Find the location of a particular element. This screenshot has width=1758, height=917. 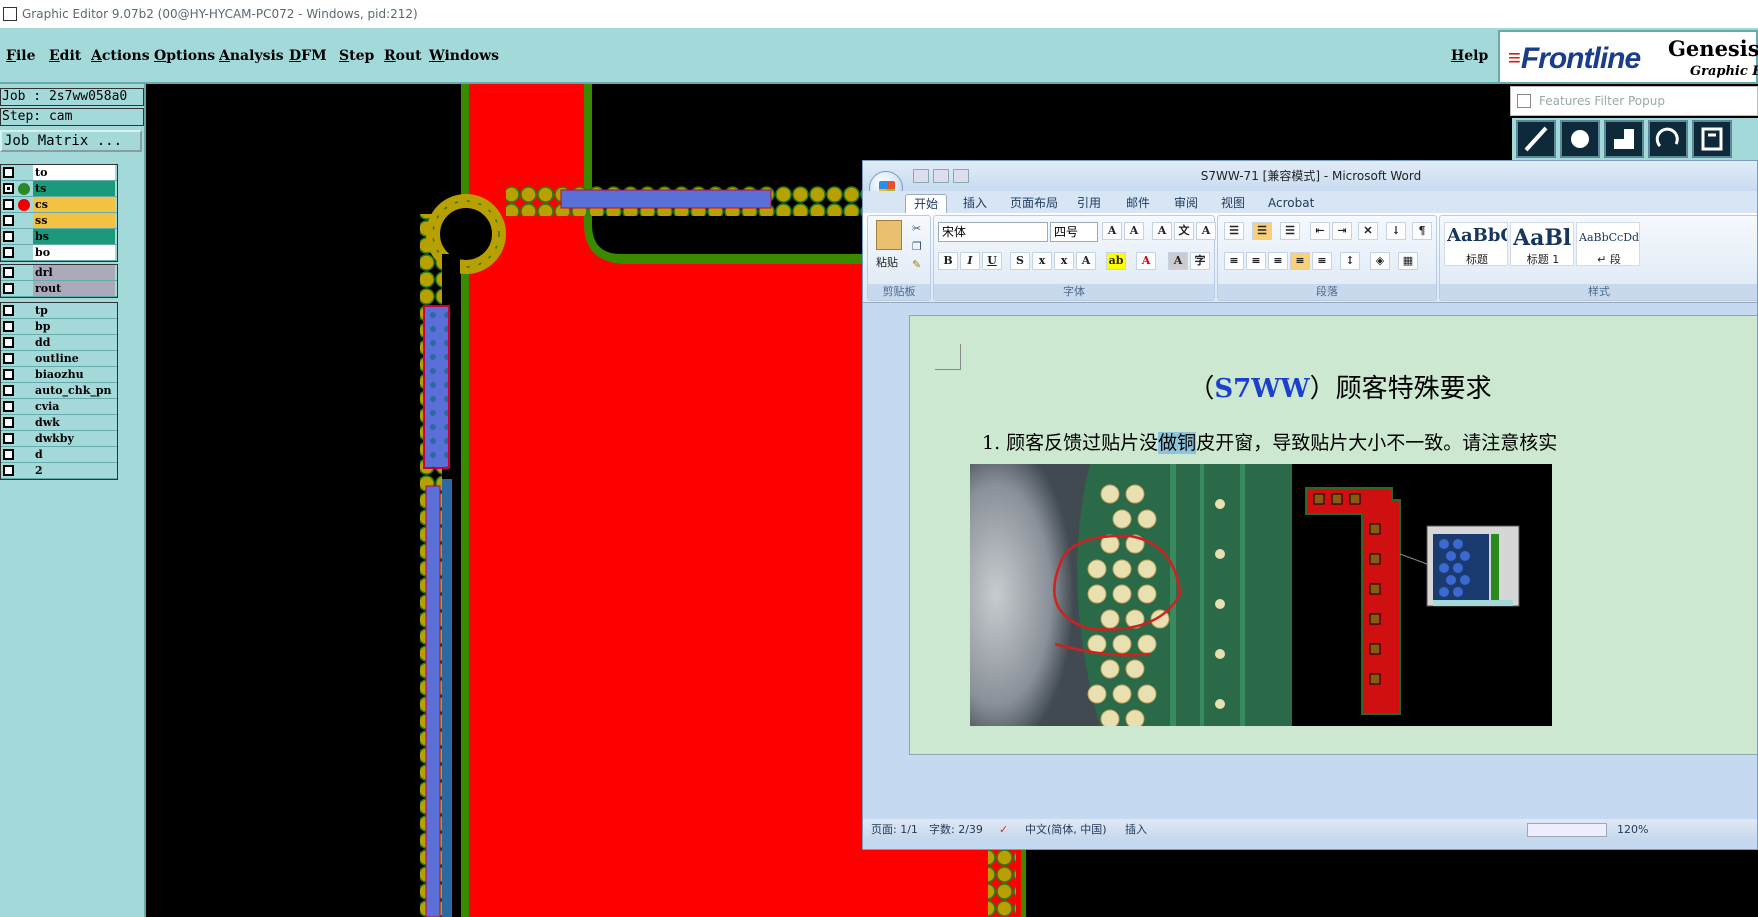

cam-screenshot is located at coordinates (1422, 595).